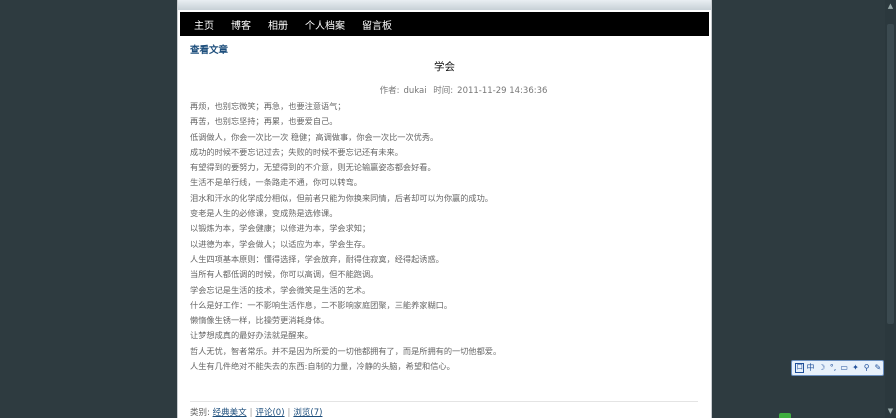 Image resolution: width=896 pixels, height=418 pixels. I want to click on article-footer: 类别: 经典美文 | 评论(0) | 浏览(7), so click(256, 412).